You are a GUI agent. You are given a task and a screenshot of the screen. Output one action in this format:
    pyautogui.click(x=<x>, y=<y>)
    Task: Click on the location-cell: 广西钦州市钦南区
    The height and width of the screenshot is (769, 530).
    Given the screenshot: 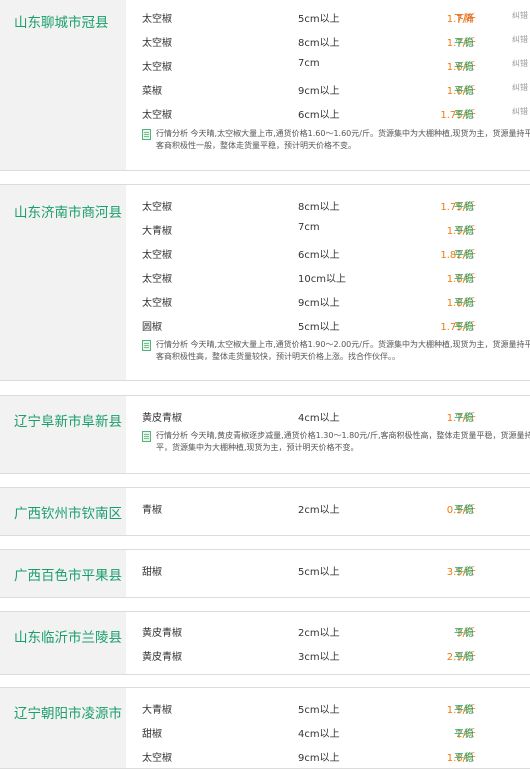 What is the action you would take?
    pyautogui.click(x=63, y=511)
    